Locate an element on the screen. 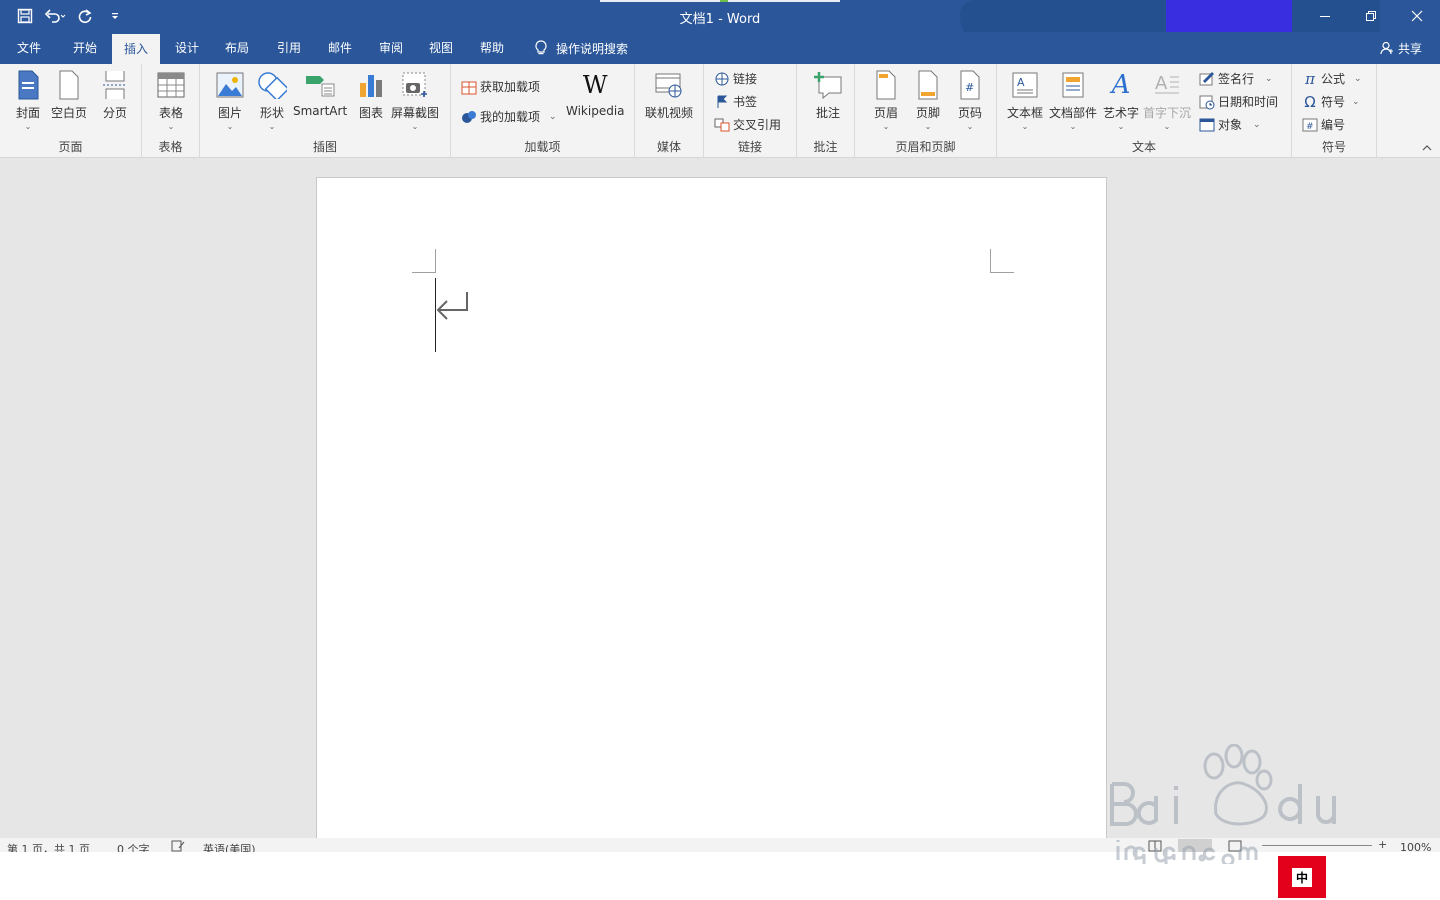 The height and width of the screenshot is (900, 1440). footer-icon is located at coordinates (928, 85).